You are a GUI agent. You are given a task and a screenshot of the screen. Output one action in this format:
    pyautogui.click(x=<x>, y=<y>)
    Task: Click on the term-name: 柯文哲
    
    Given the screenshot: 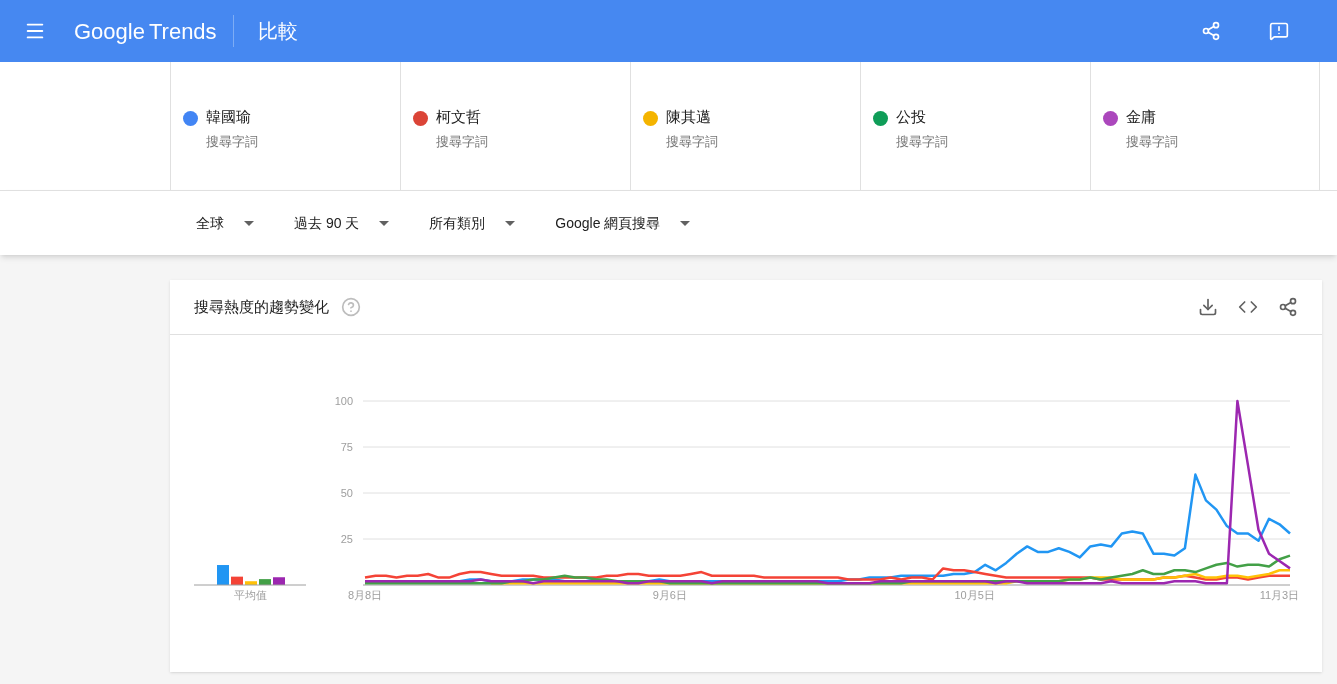 What is the action you would take?
    pyautogui.click(x=459, y=117)
    